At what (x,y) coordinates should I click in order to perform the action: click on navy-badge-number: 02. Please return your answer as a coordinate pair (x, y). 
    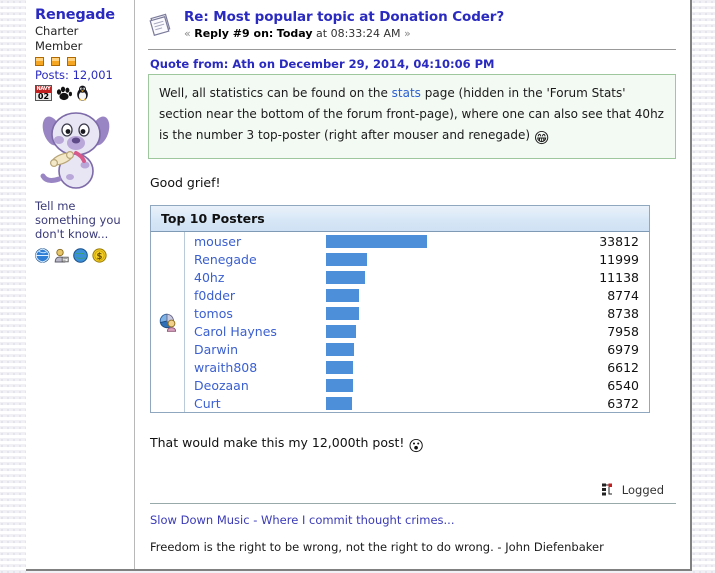
    Looking at the image, I should click on (43, 96).